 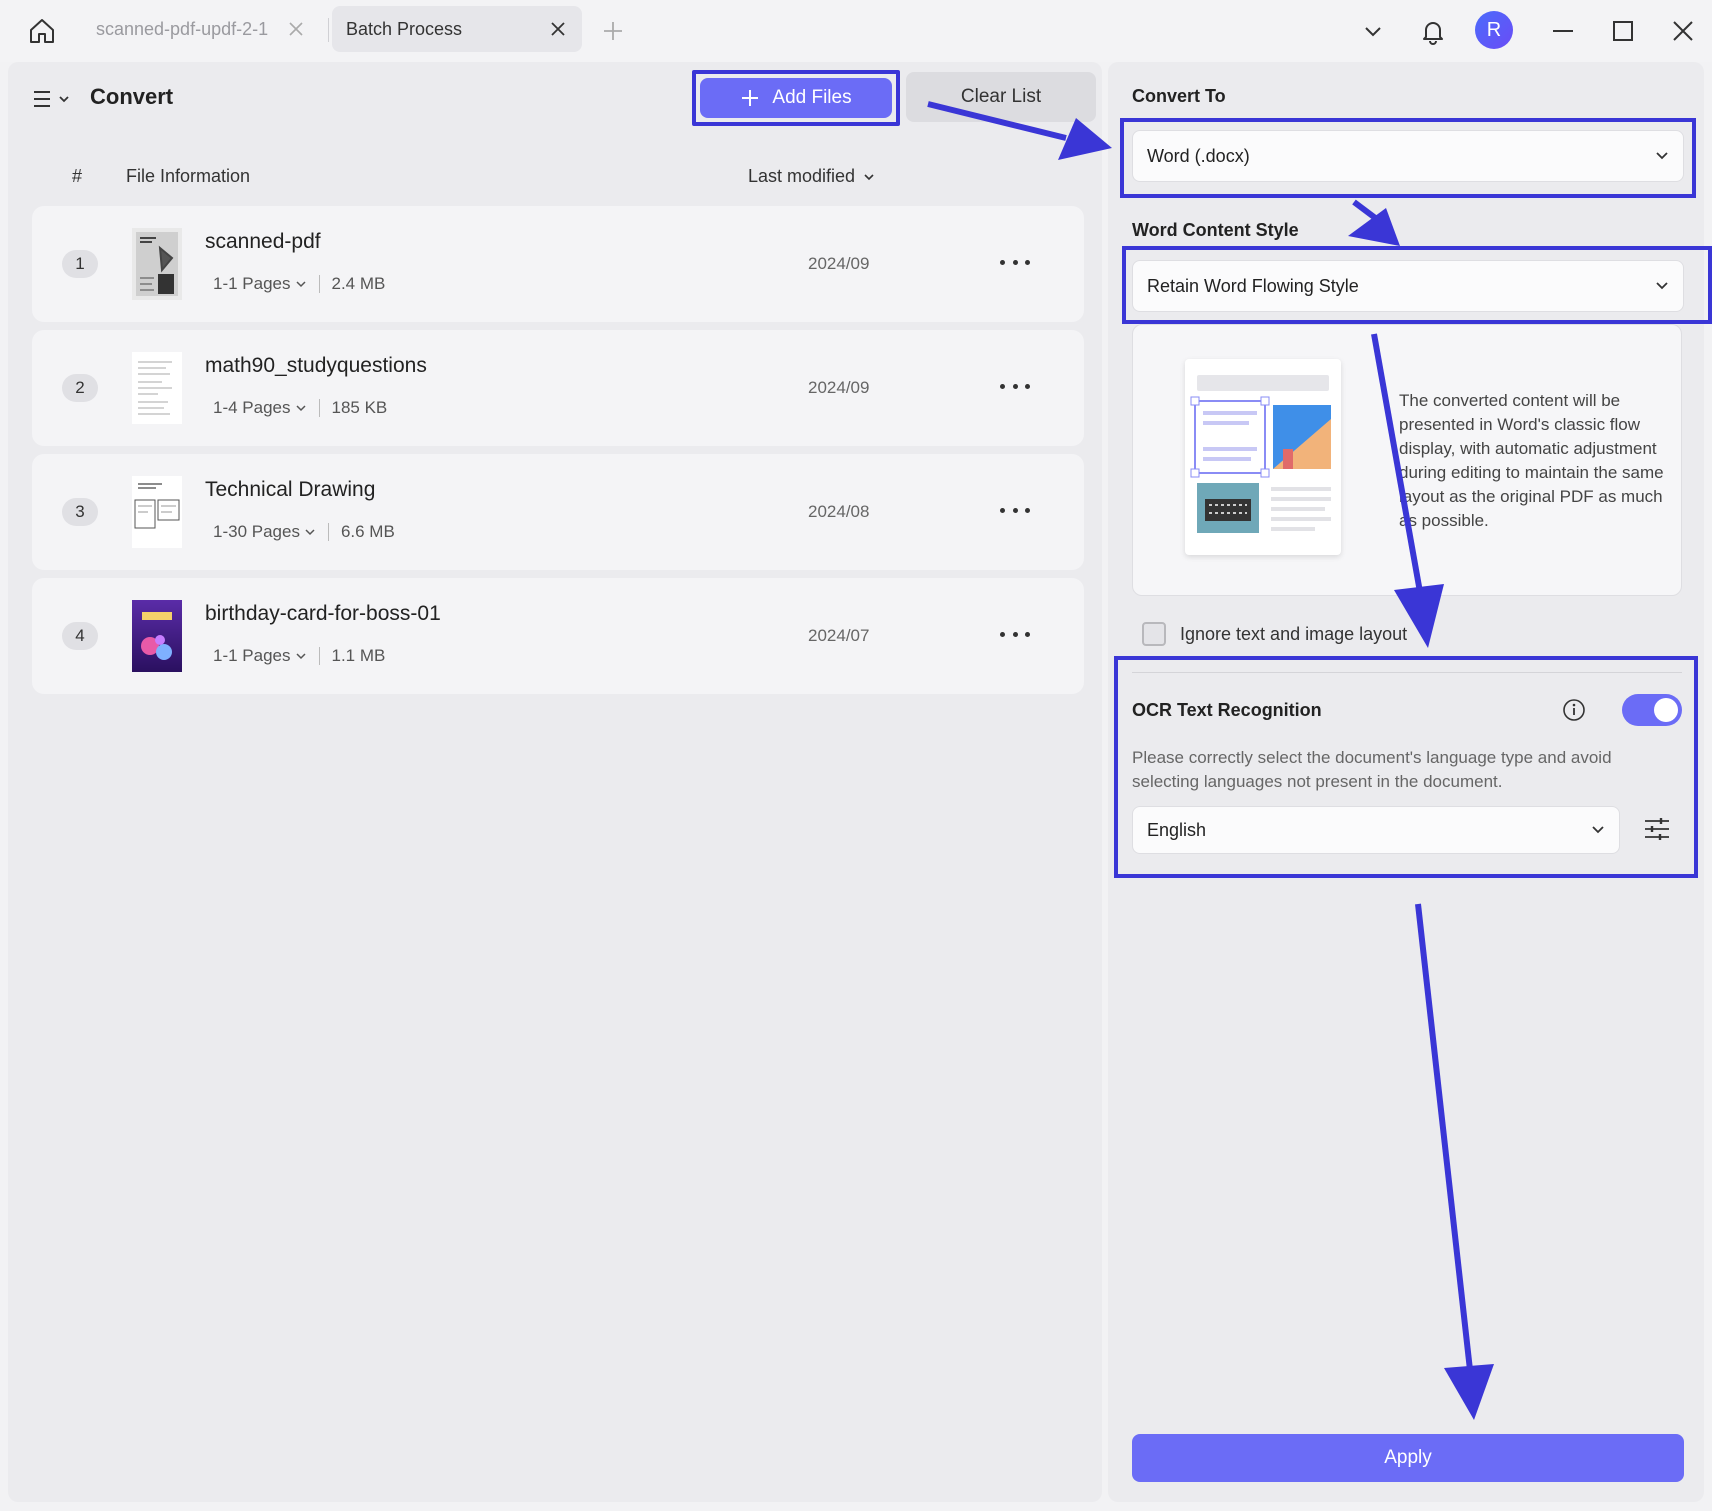 What do you see at coordinates (1179, 96) in the screenshot?
I see `convert-to-label: Convert To` at bounding box center [1179, 96].